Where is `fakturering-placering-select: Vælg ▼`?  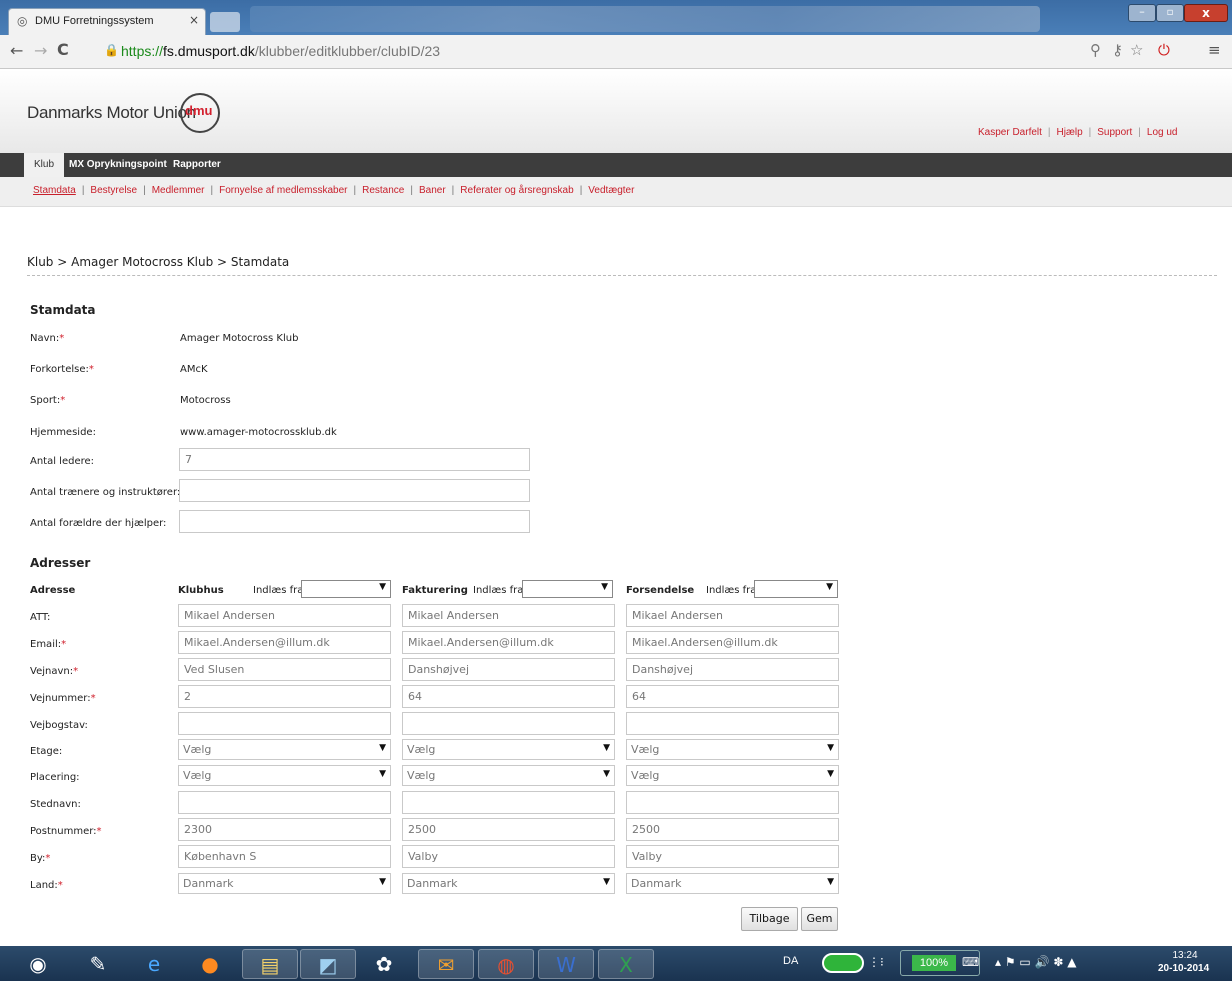 fakturering-placering-select: Vælg ▼ is located at coordinates (508, 775).